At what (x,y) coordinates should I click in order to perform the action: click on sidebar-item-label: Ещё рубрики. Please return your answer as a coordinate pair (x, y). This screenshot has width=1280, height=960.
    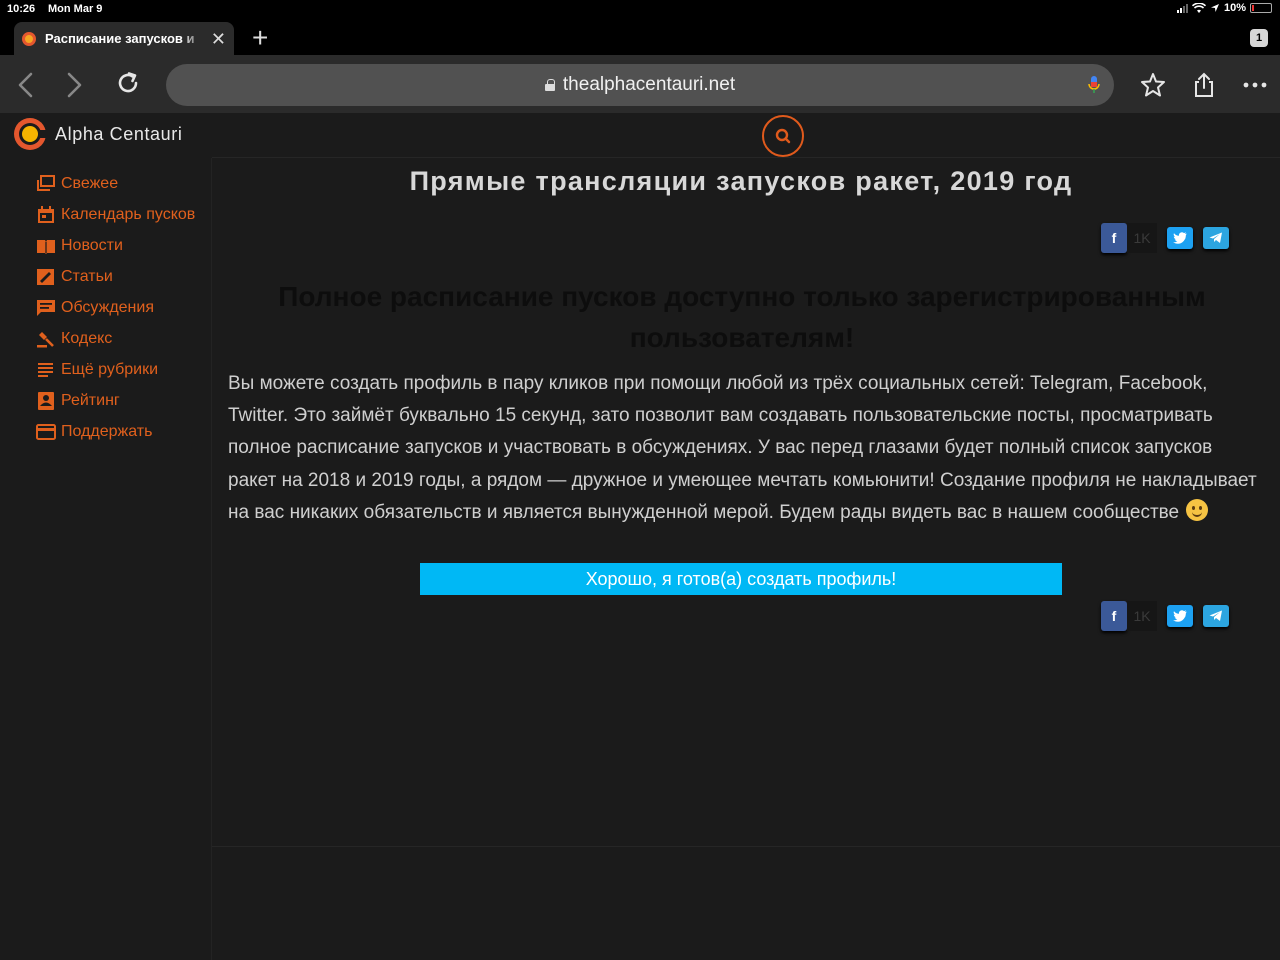
    Looking at the image, I should click on (110, 369).